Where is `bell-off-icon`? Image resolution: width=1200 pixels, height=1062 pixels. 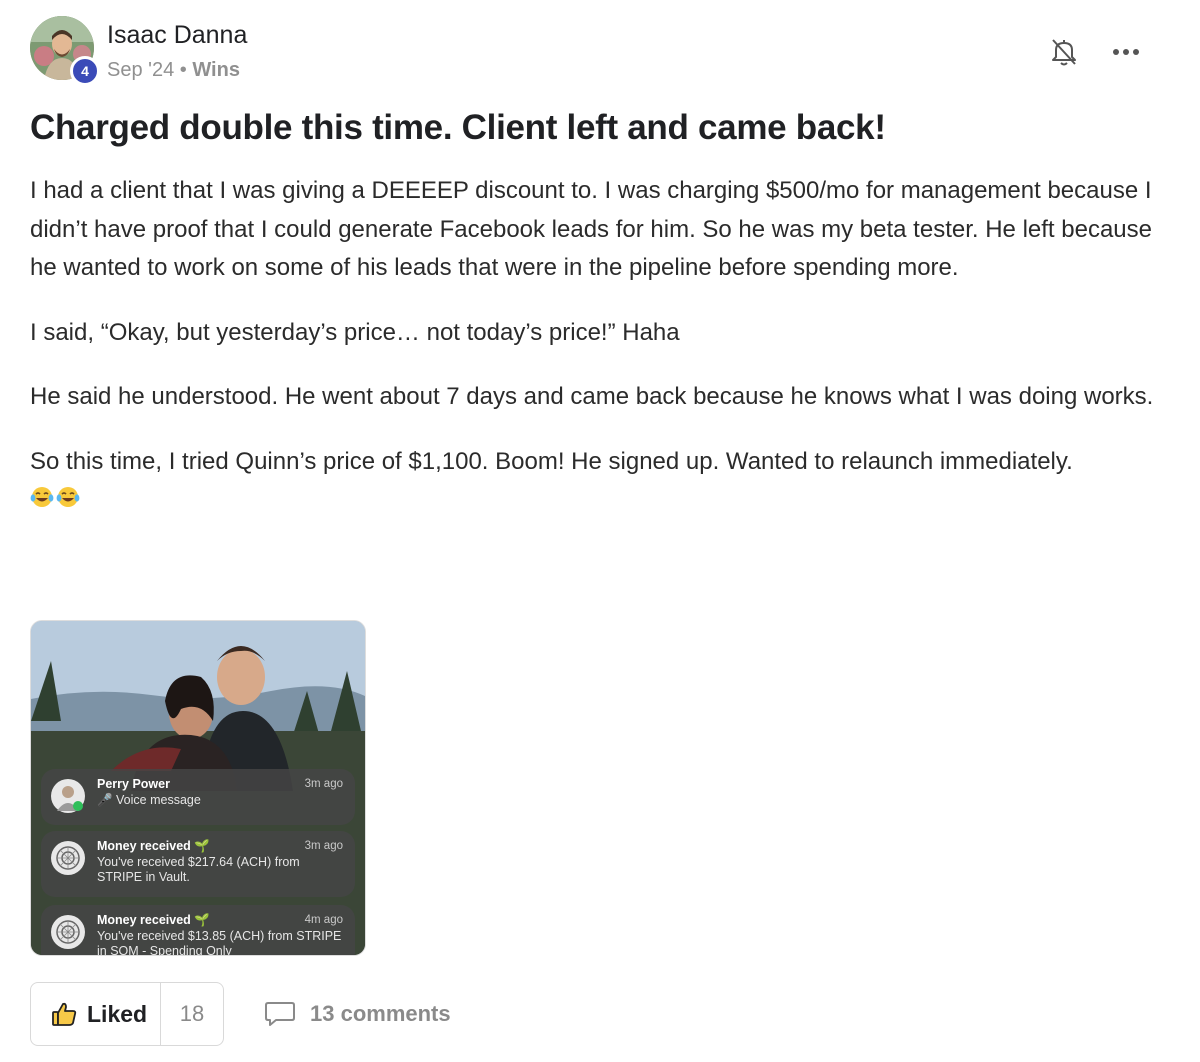
bell-off-icon is located at coordinates (1064, 52).